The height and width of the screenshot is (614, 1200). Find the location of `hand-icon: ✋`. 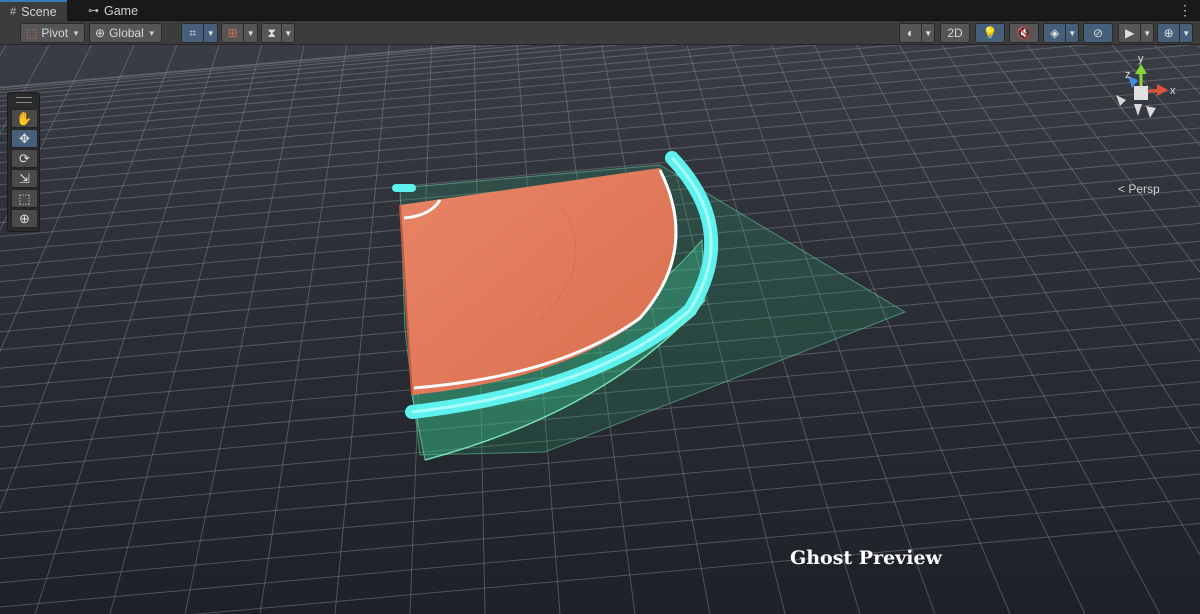

hand-icon: ✋ is located at coordinates (24, 118).